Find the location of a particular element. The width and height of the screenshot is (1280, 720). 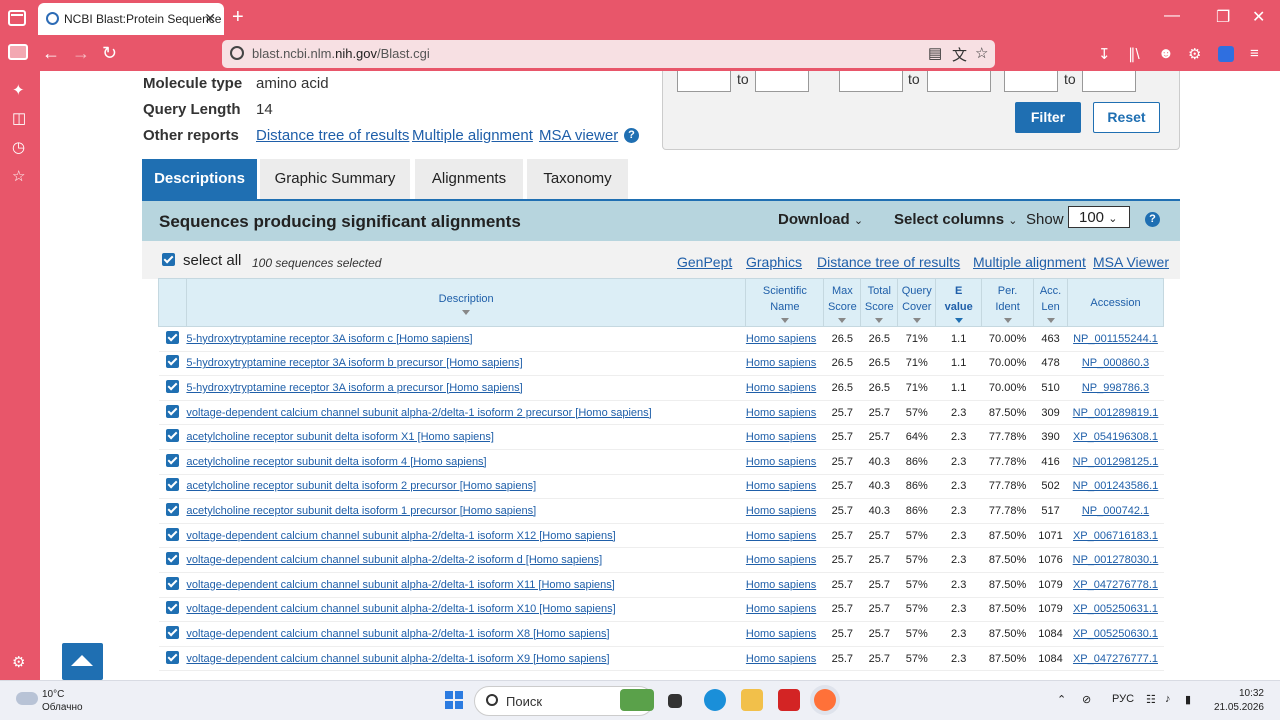

windows-start-icon is located at coordinates (454, 700).